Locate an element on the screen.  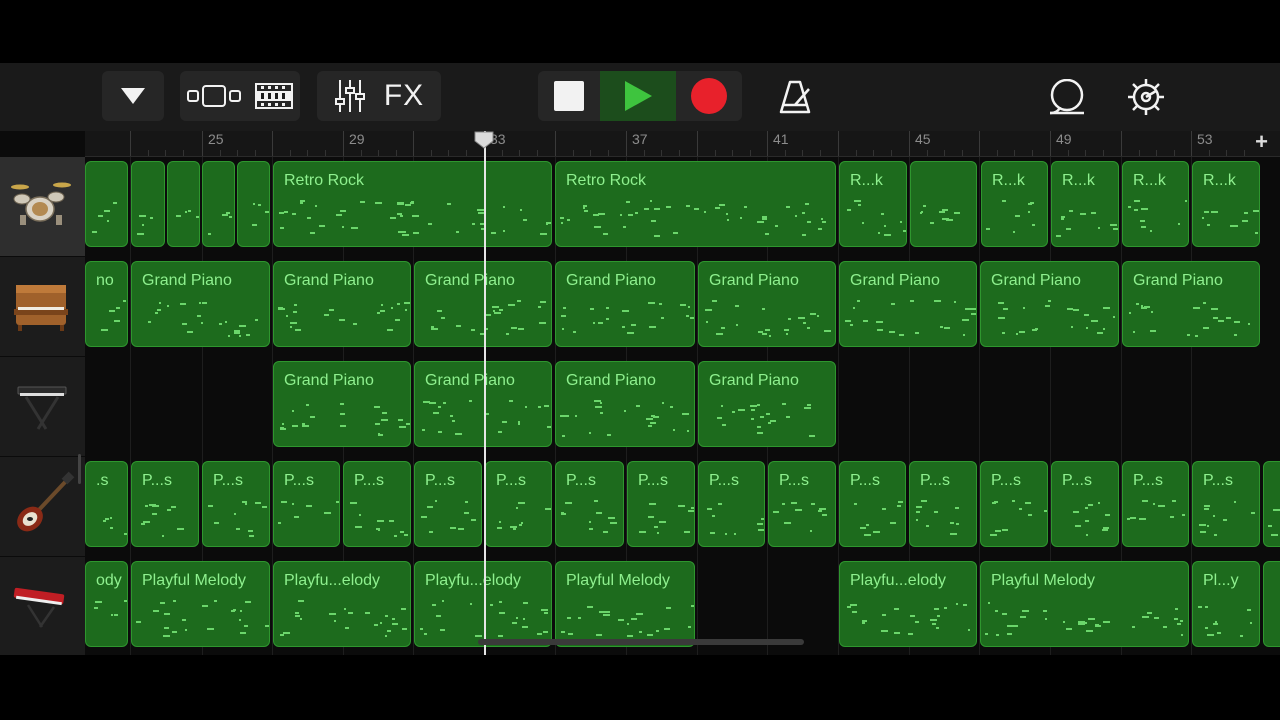
track-region: ody is located at coordinates (106, 604).